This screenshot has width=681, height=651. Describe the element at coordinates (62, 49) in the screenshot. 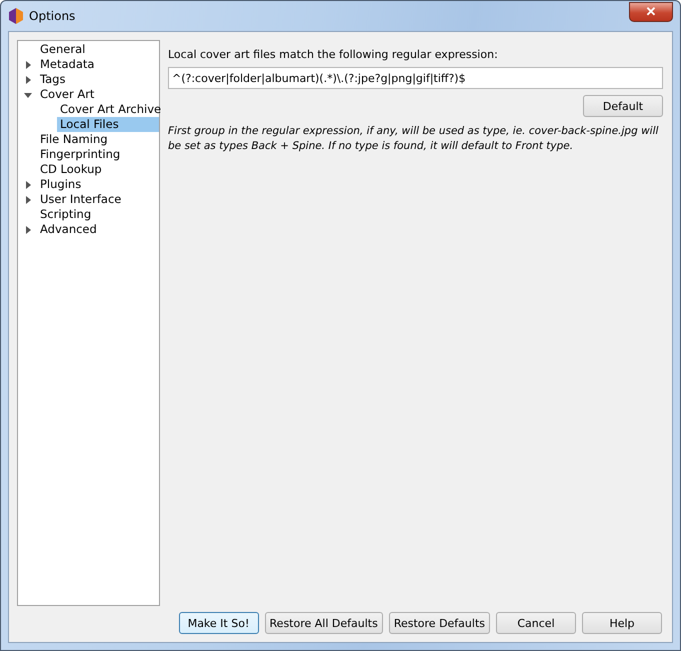

I see `tree-item: General` at that location.